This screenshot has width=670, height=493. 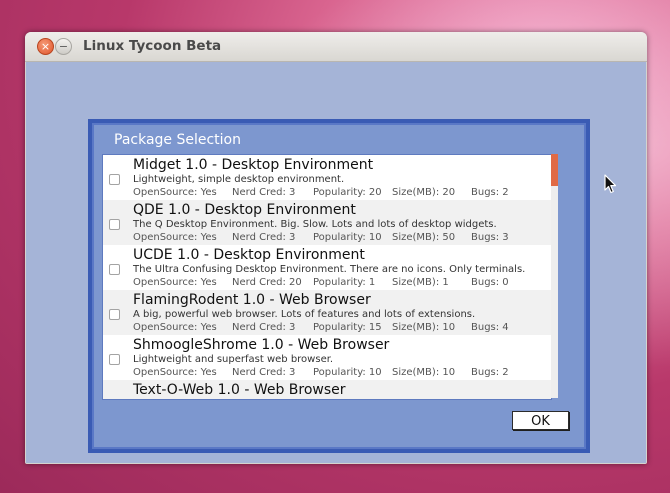 I want to click on close-window-button: ×, so click(x=45, y=46).